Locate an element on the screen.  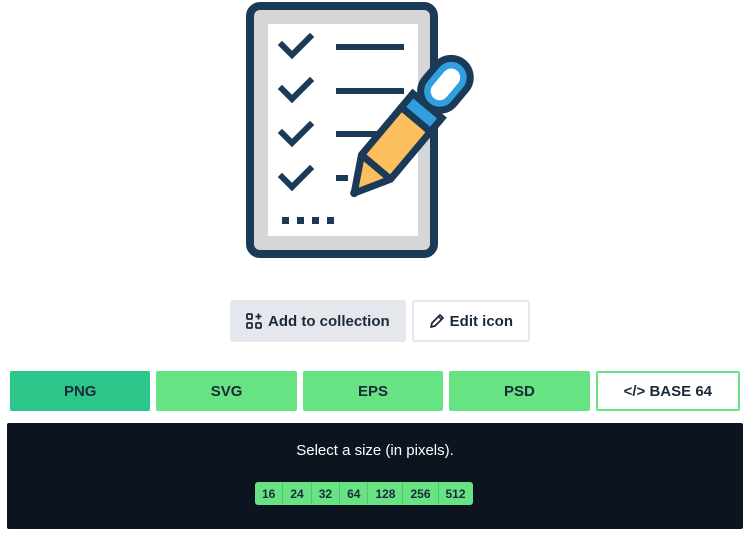
pencil-icon is located at coordinates (436, 321).